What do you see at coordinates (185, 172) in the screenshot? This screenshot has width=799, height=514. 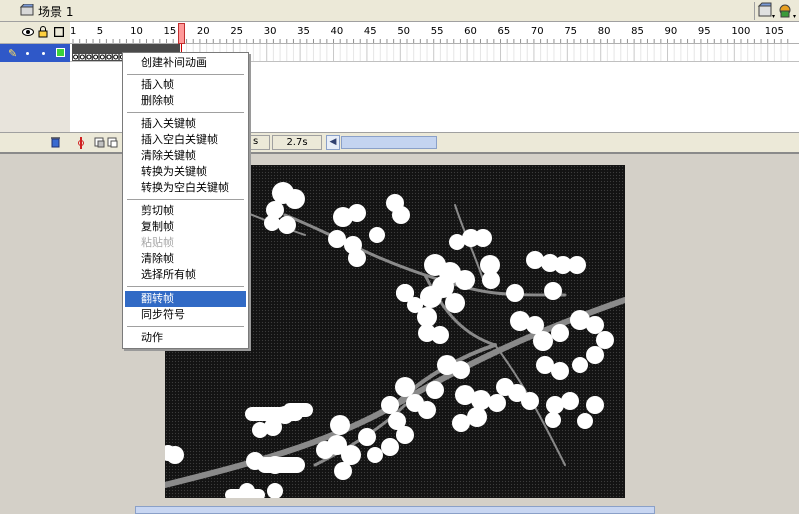 I see `menu-item-convert-to-keyframes: 转换为关键帧` at bounding box center [185, 172].